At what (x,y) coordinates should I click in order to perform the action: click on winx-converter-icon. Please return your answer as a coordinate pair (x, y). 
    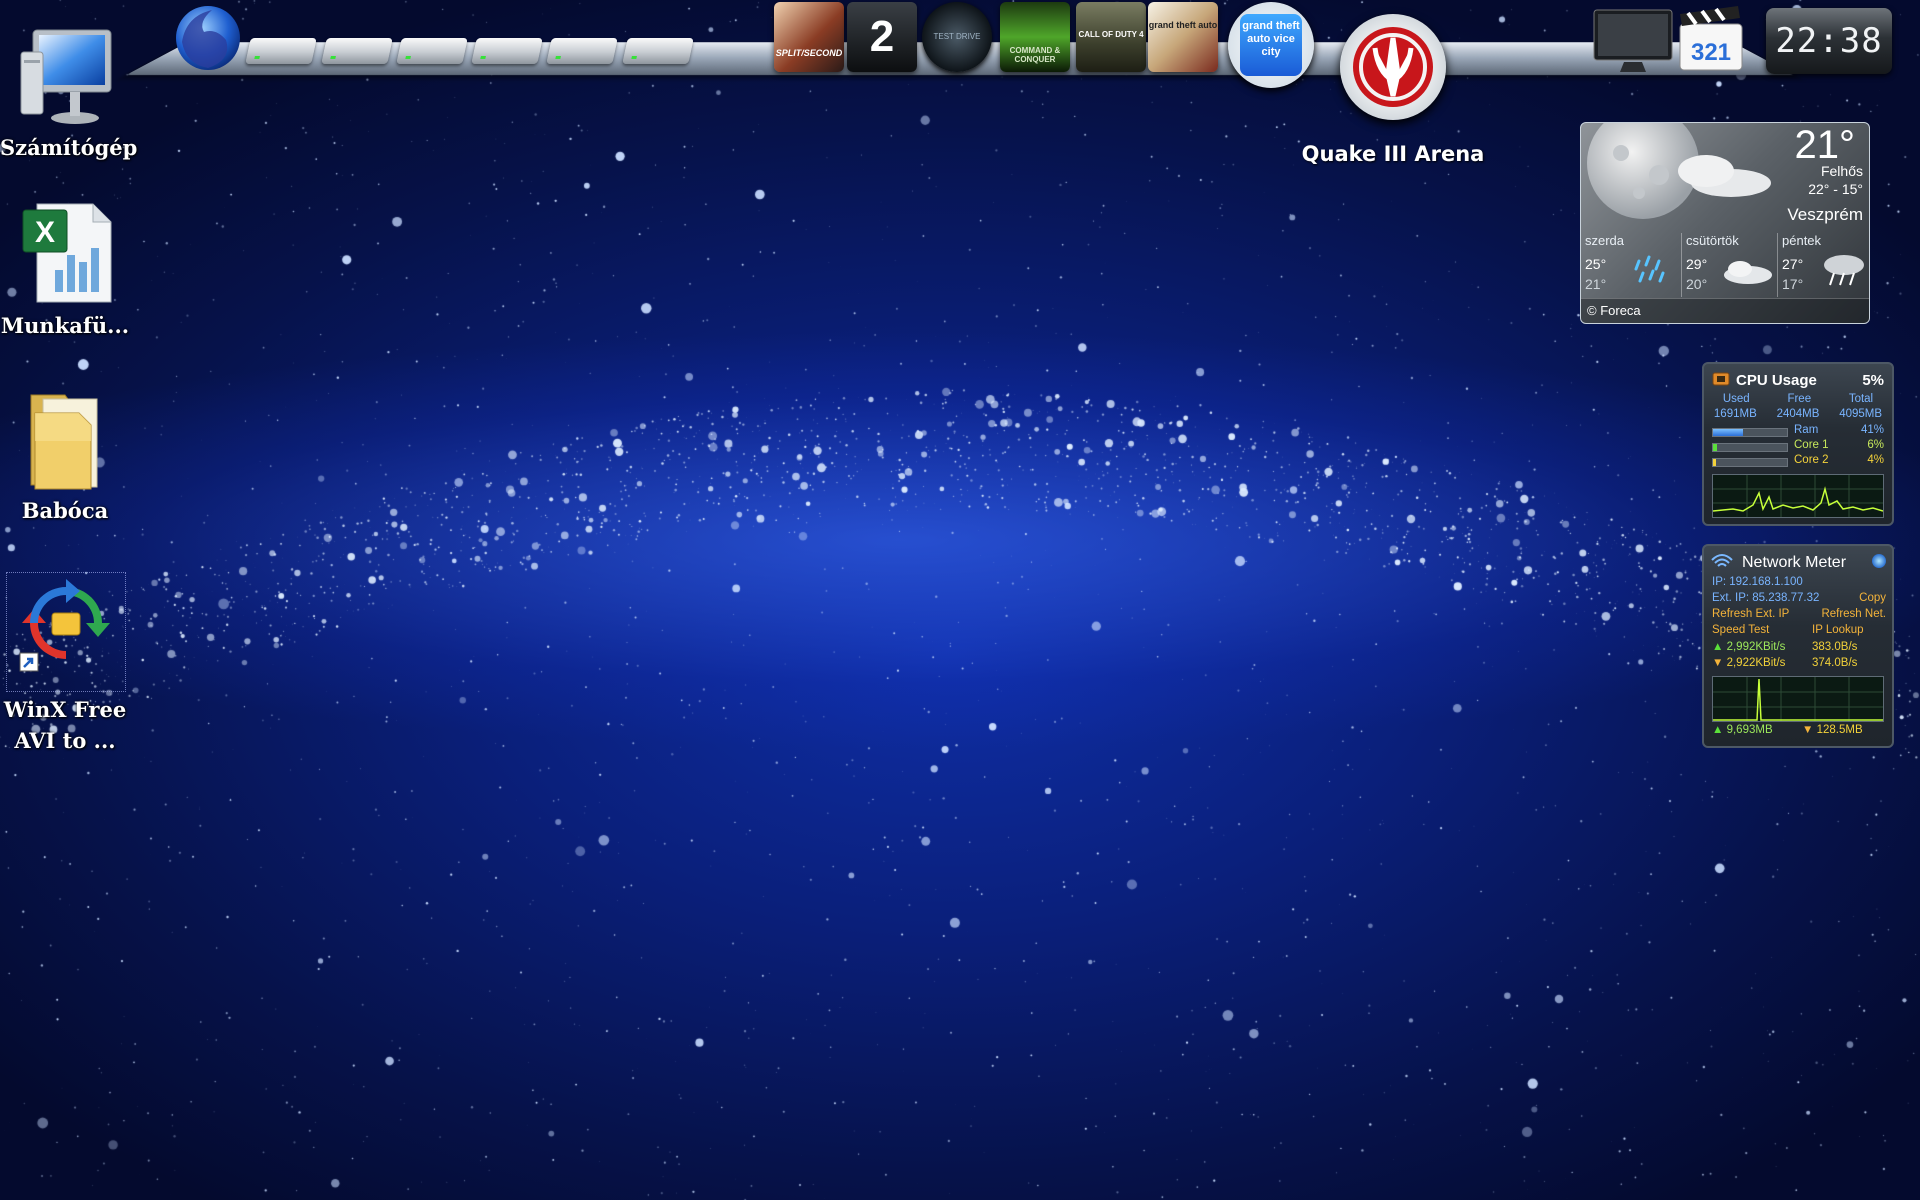
    Looking at the image, I should click on (66, 623).